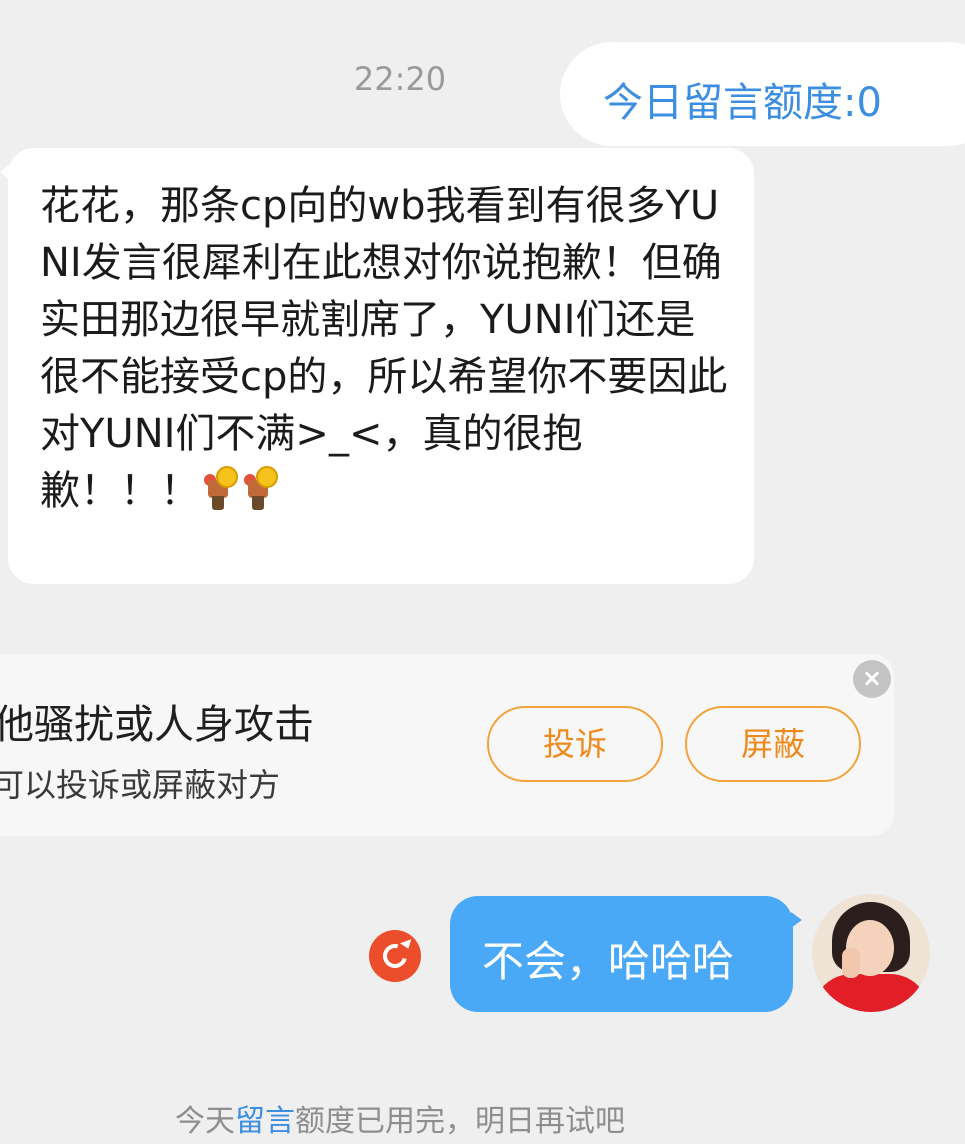 The width and height of the screenshot is (965, 1144). What do you see at coordinates (400, 79) in the screenshot?
I see `message-timestamp: 22:20` at bounding box center [400, 79].